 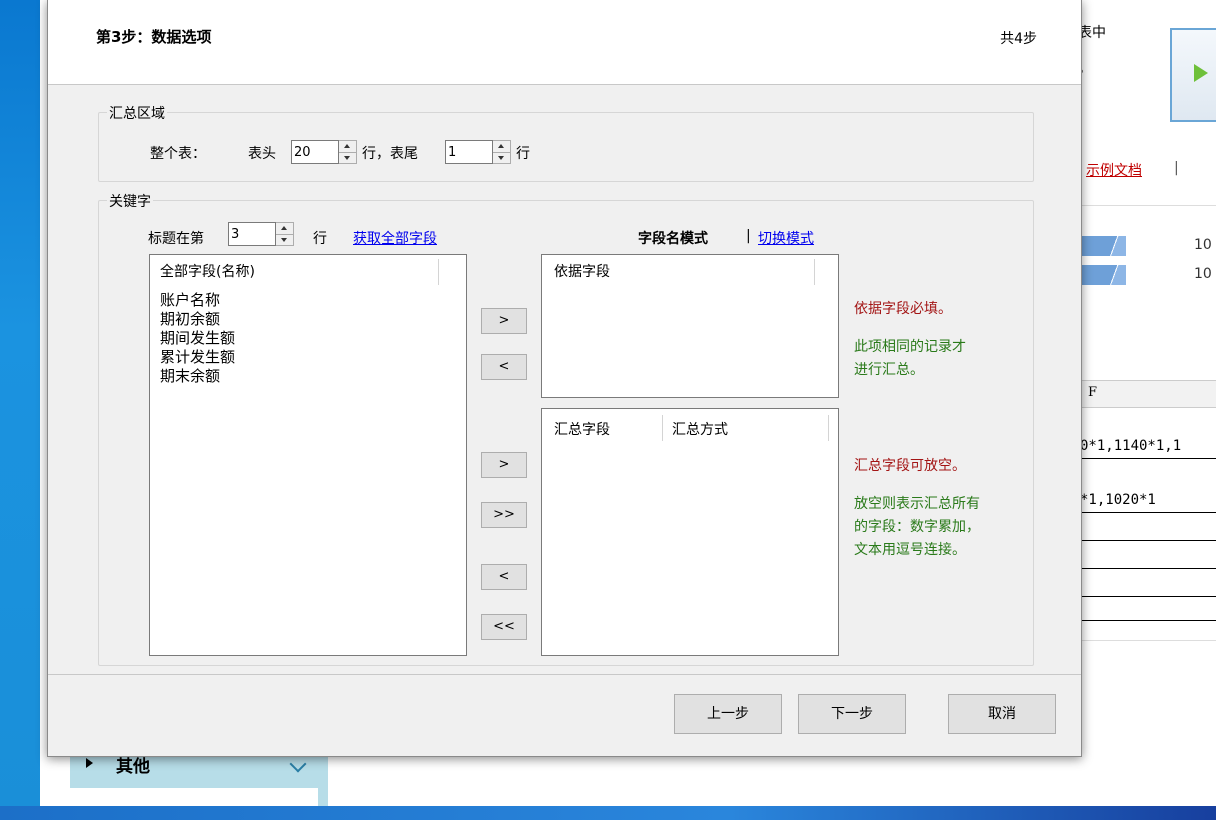 What do you see at coordinates (130, 201) in the screenshot?
I see `keywords-legend: 关键字` at bounding box center [130, 201].